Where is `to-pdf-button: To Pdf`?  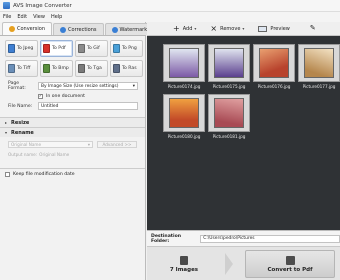 to-pdf-button: To Pdf is located at coordinates (56, 48).